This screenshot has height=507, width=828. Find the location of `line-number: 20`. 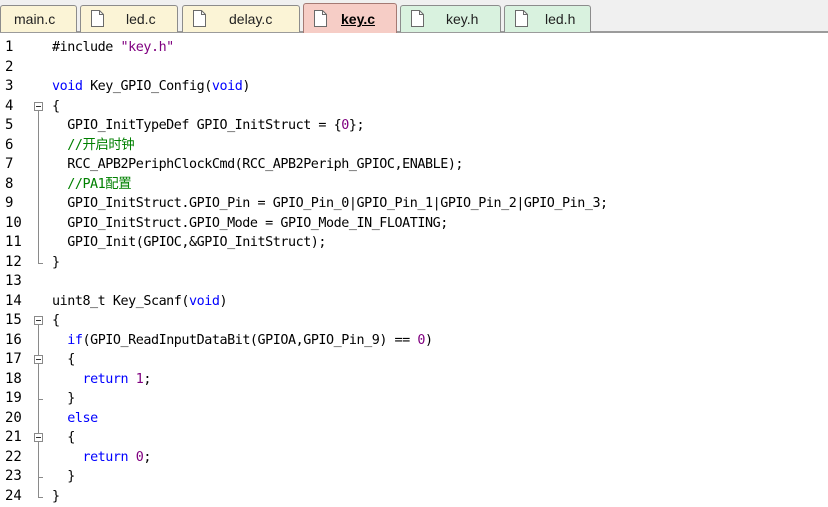

line-number: 20 is located at coordinates (13, 417).